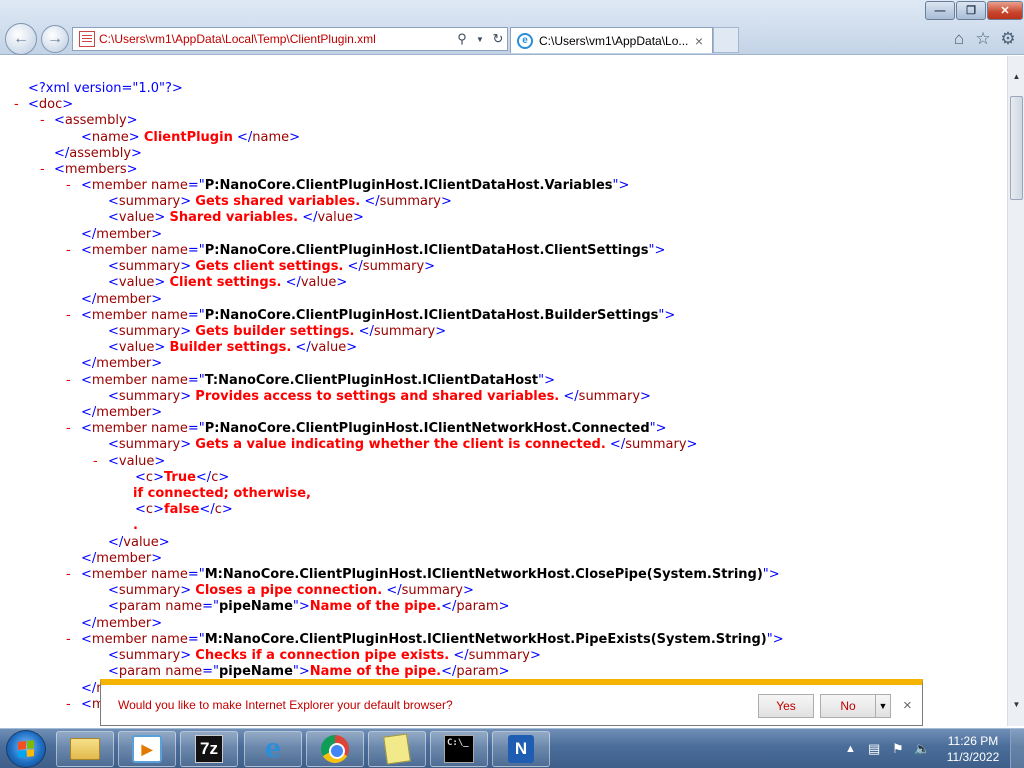 Image resolution: width=1024 pixels, height=768 pixels. Describe the element at coordinates (51, 104) in the screenshot. I see `doc-open: <doc>` at that location.